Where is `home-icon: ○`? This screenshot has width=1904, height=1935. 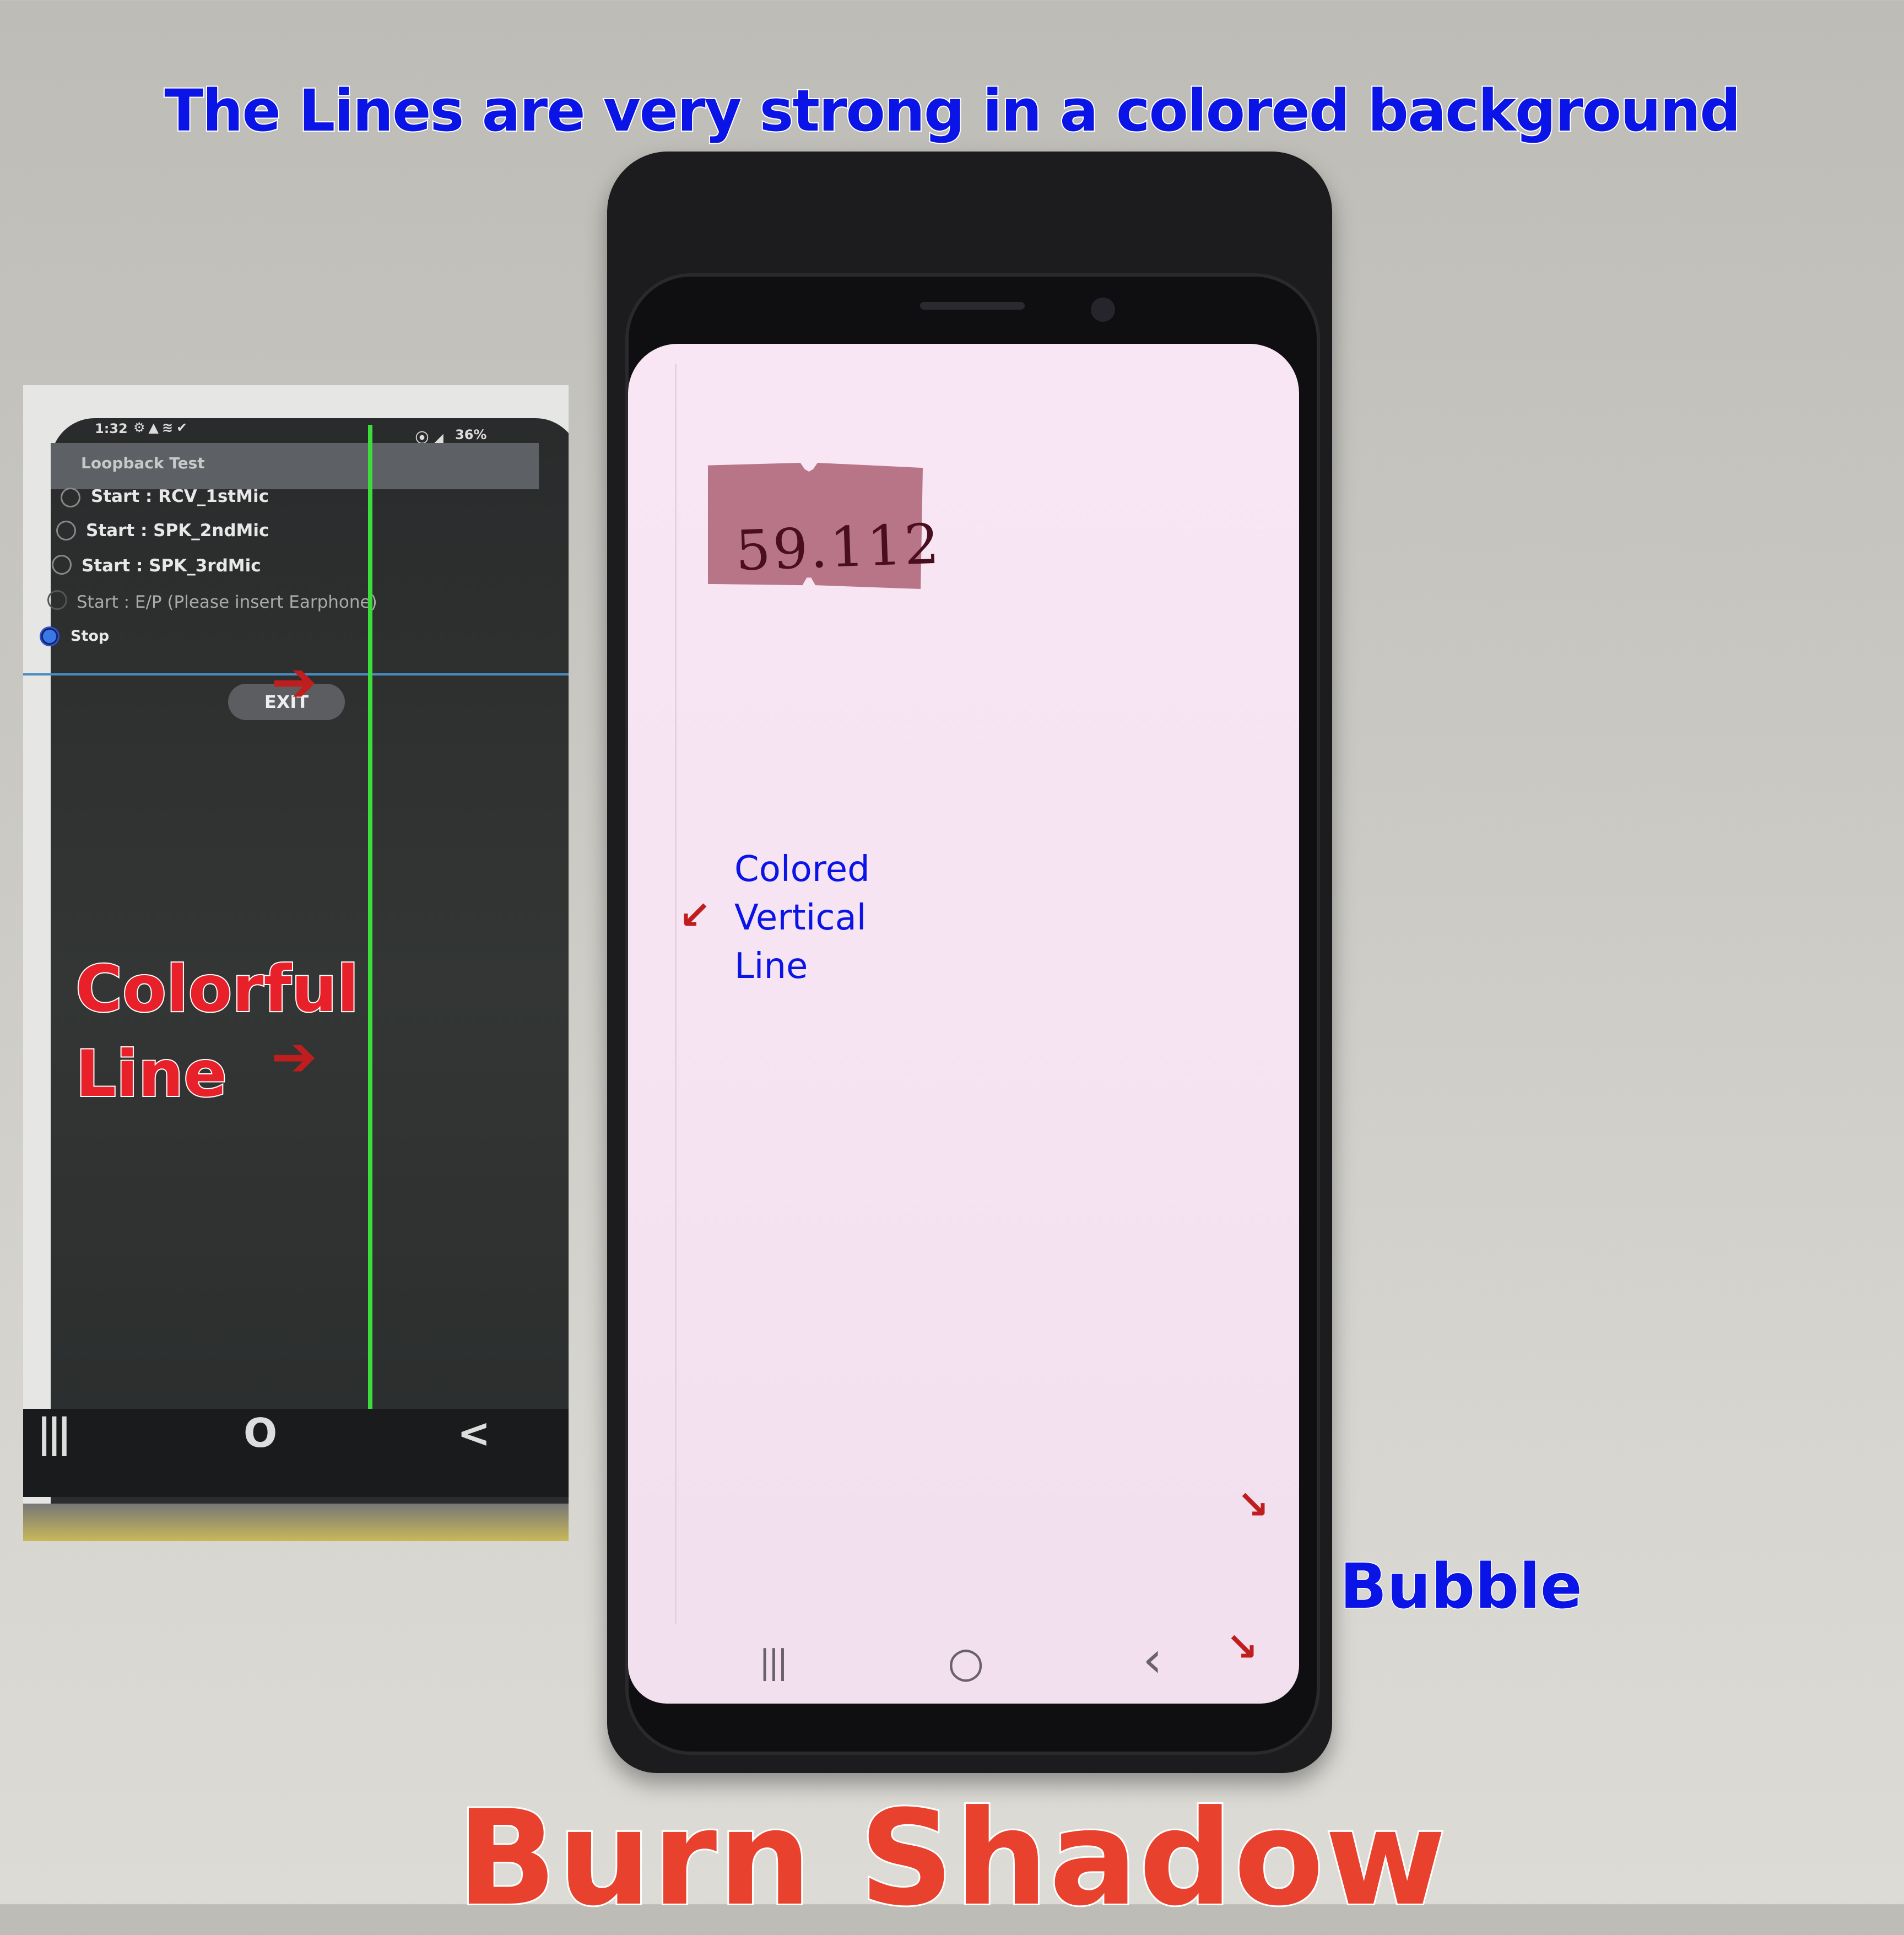 home-icon: ○ is located at coordinates (966, 1662).